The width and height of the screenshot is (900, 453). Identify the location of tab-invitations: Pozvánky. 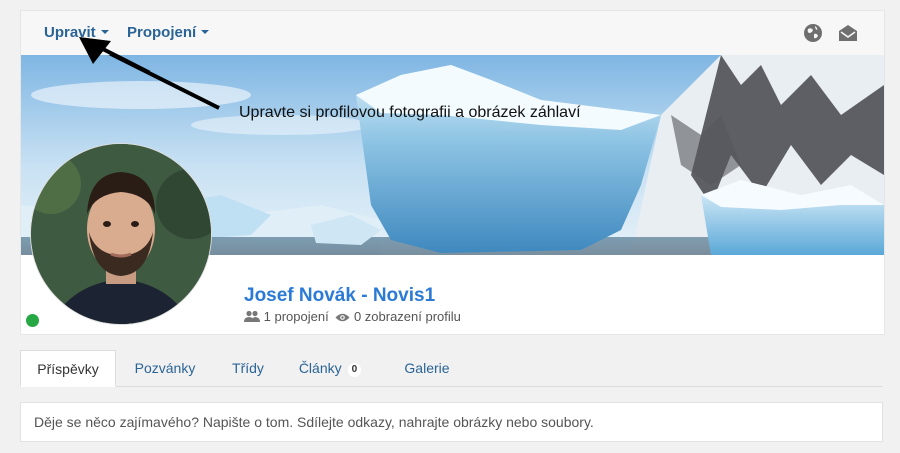
(165, 367).